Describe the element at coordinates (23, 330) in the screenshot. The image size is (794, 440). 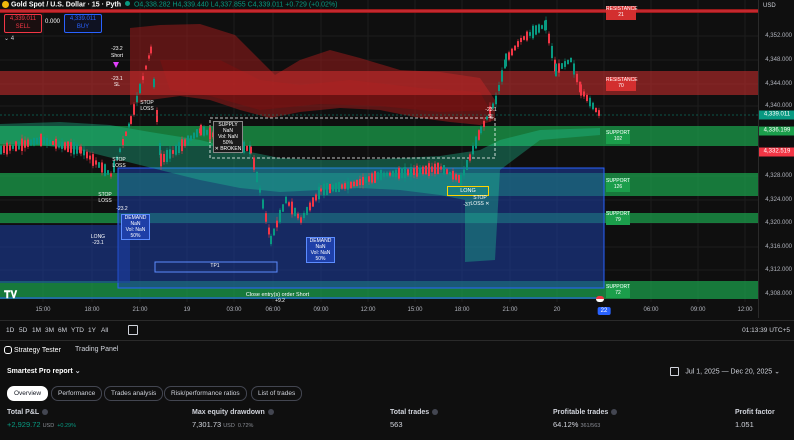
I see `range-5d: 5D` at that location.